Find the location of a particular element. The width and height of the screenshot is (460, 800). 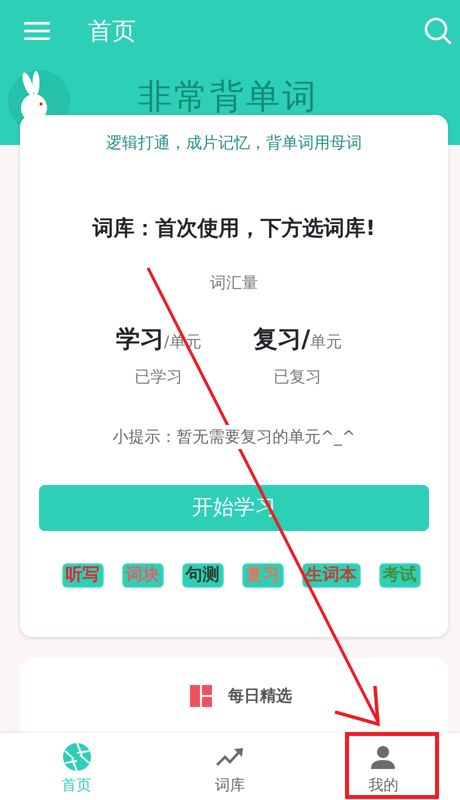

feature-tag: 考试 is located at coordinates (399, 575).